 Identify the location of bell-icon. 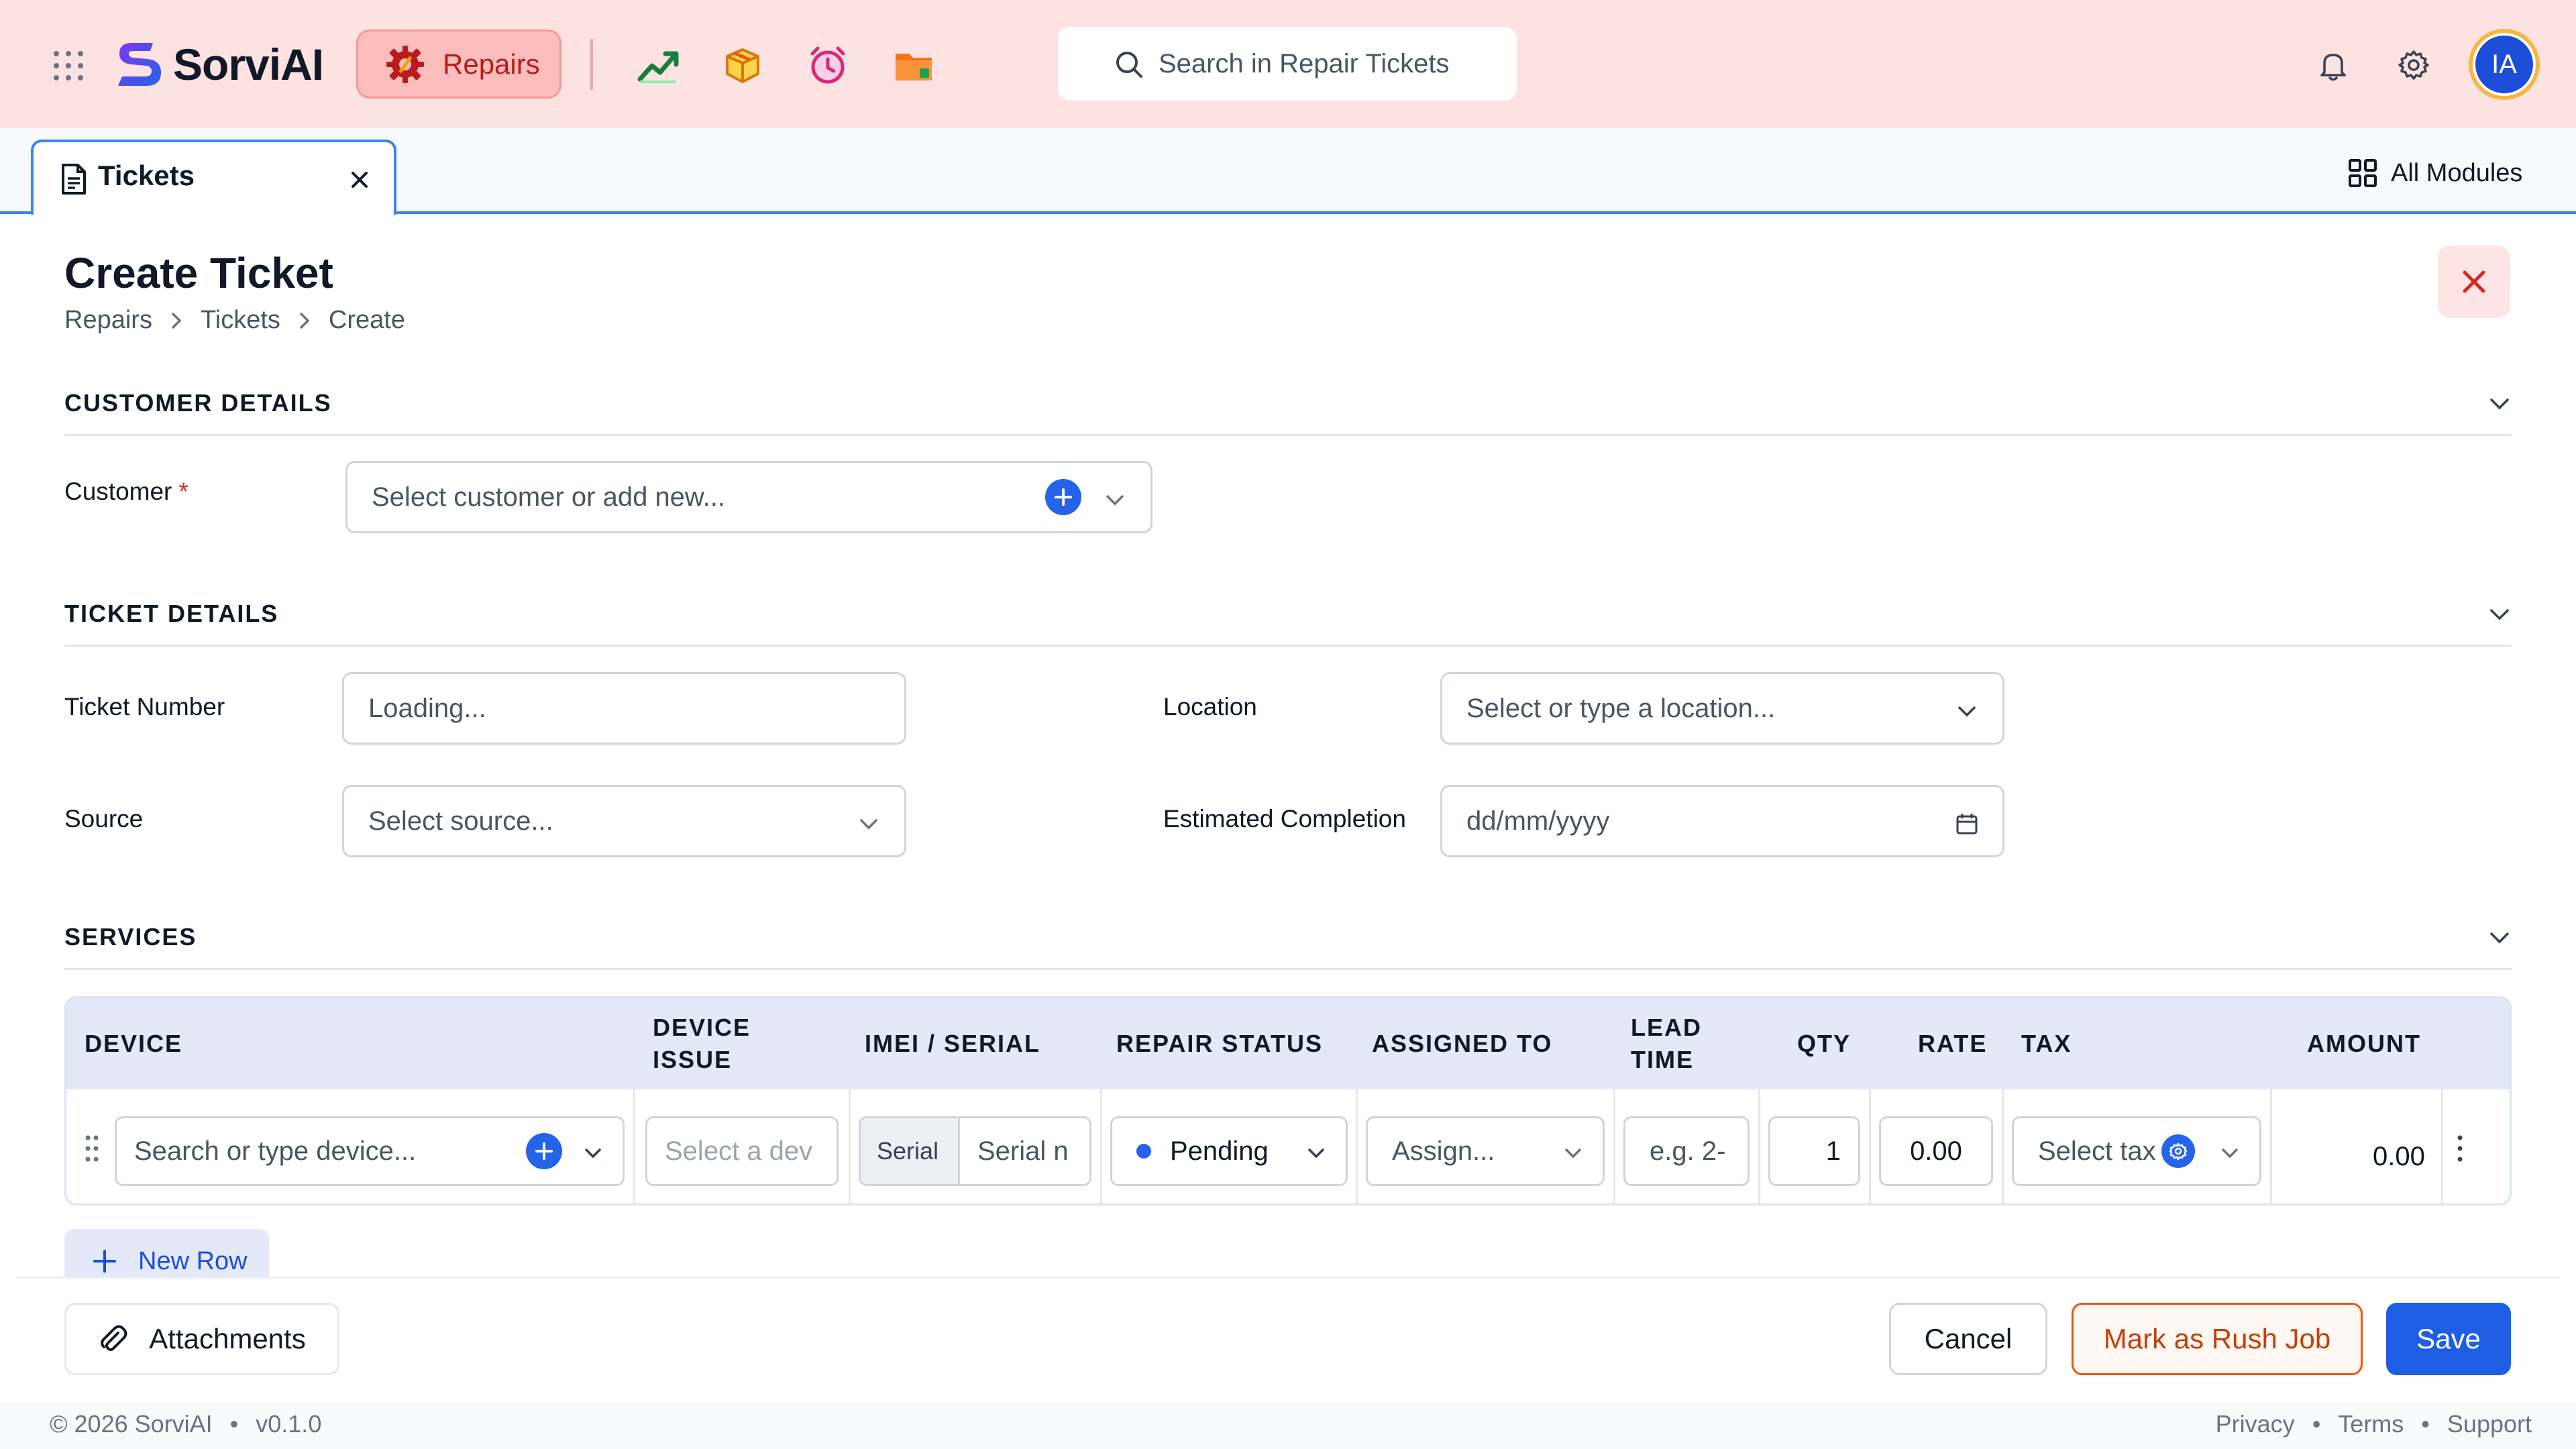
(2333, 65).